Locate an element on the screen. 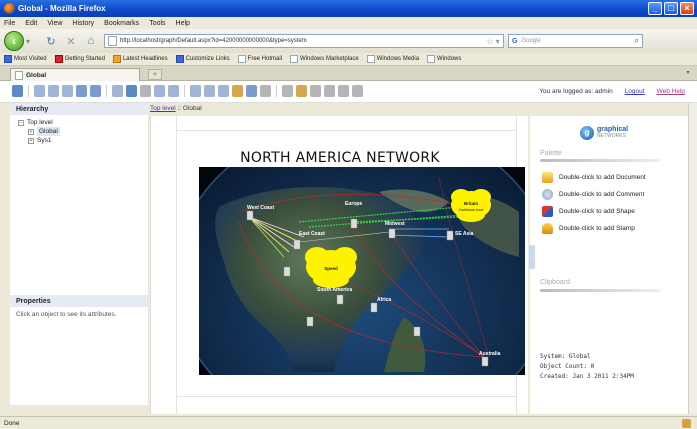 The width and height of the screenshot is (697, 429). collapse-icon: − is located at coordinates (21, 122).